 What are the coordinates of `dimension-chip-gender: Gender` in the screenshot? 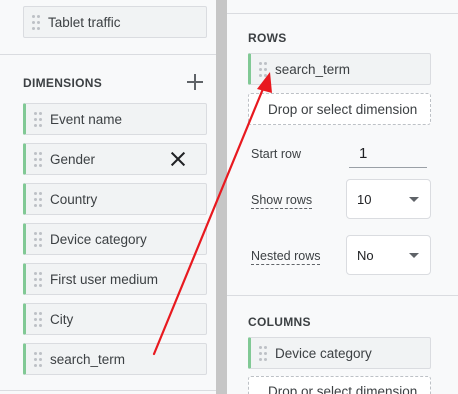 It's located at (115, 159).